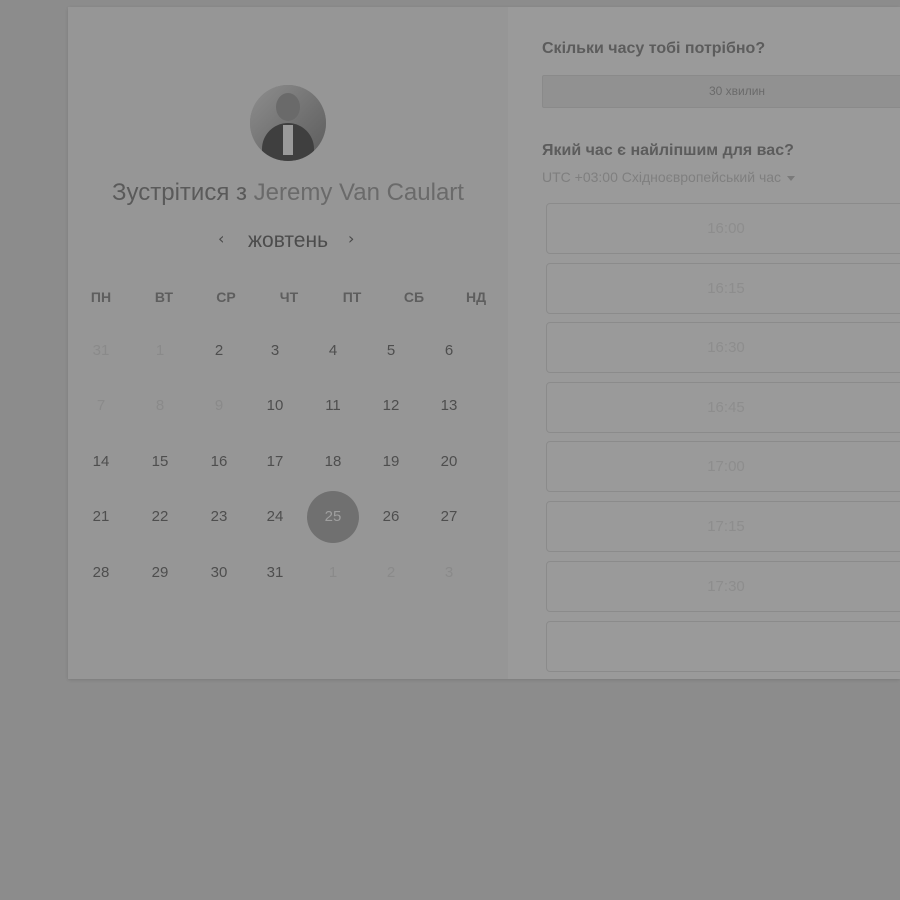  Describe the element at coordinates (275, 406) in the screenshot. I see `calendar-day: 10` at that location.